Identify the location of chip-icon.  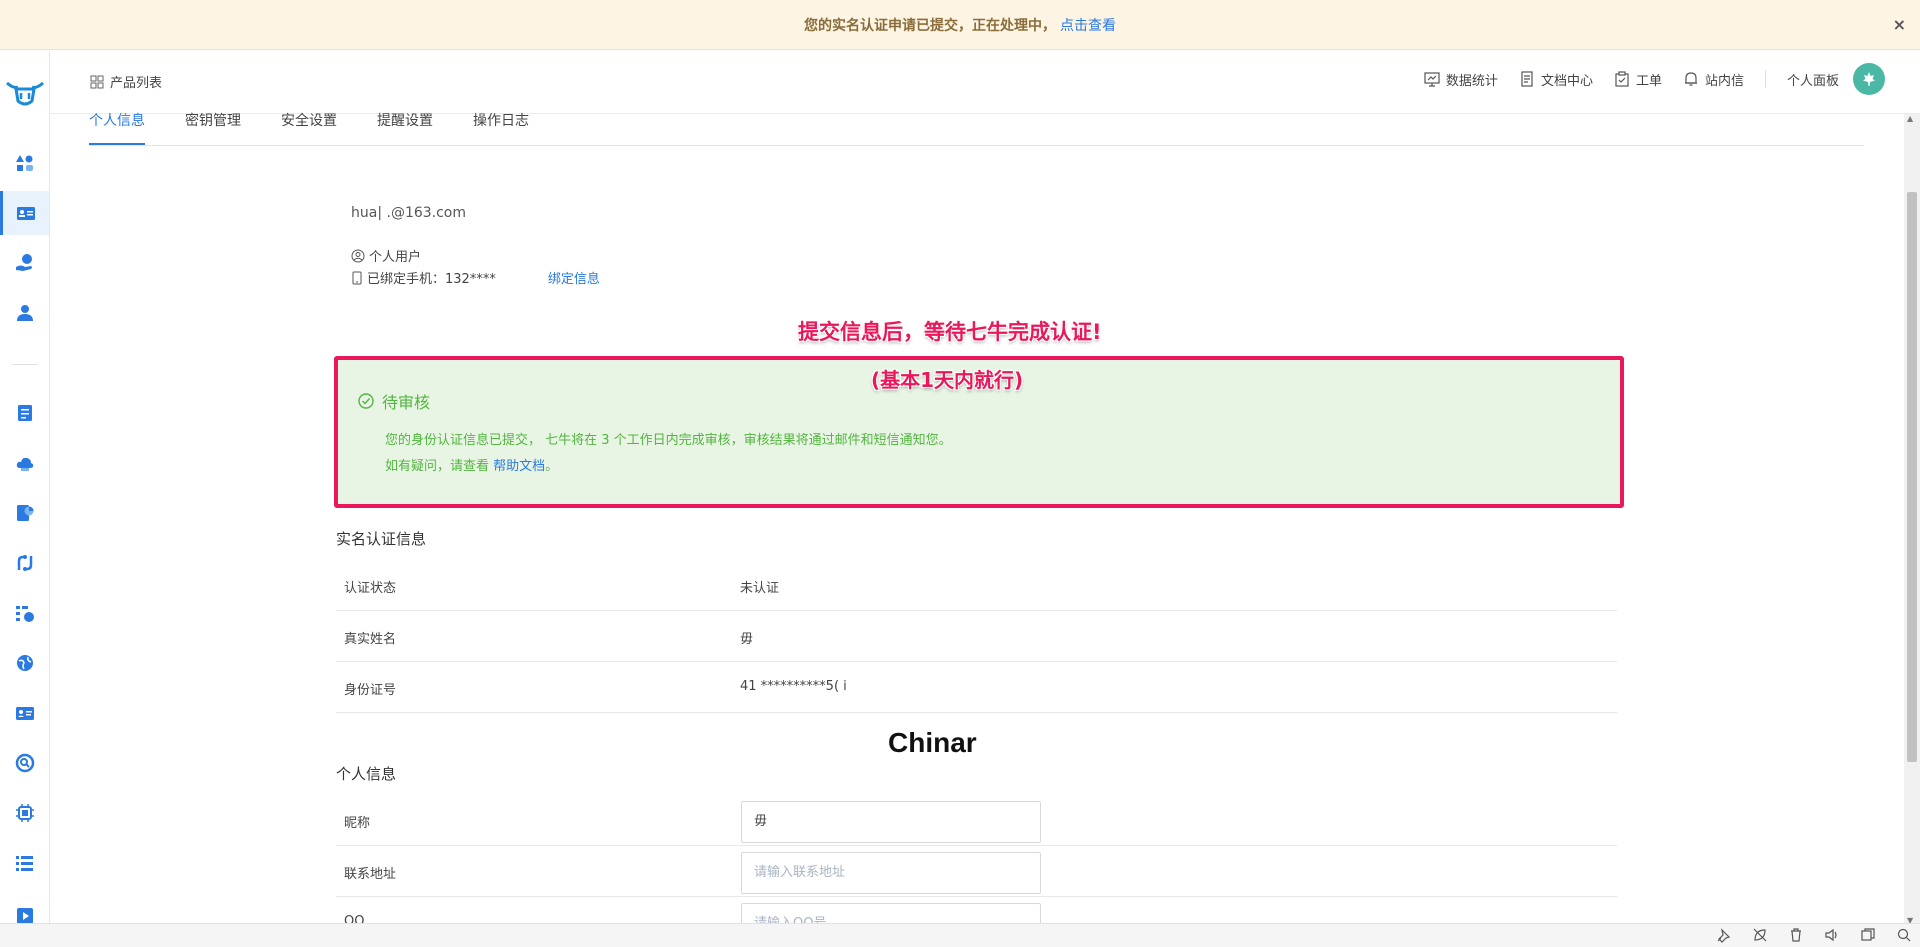
(24, 813).